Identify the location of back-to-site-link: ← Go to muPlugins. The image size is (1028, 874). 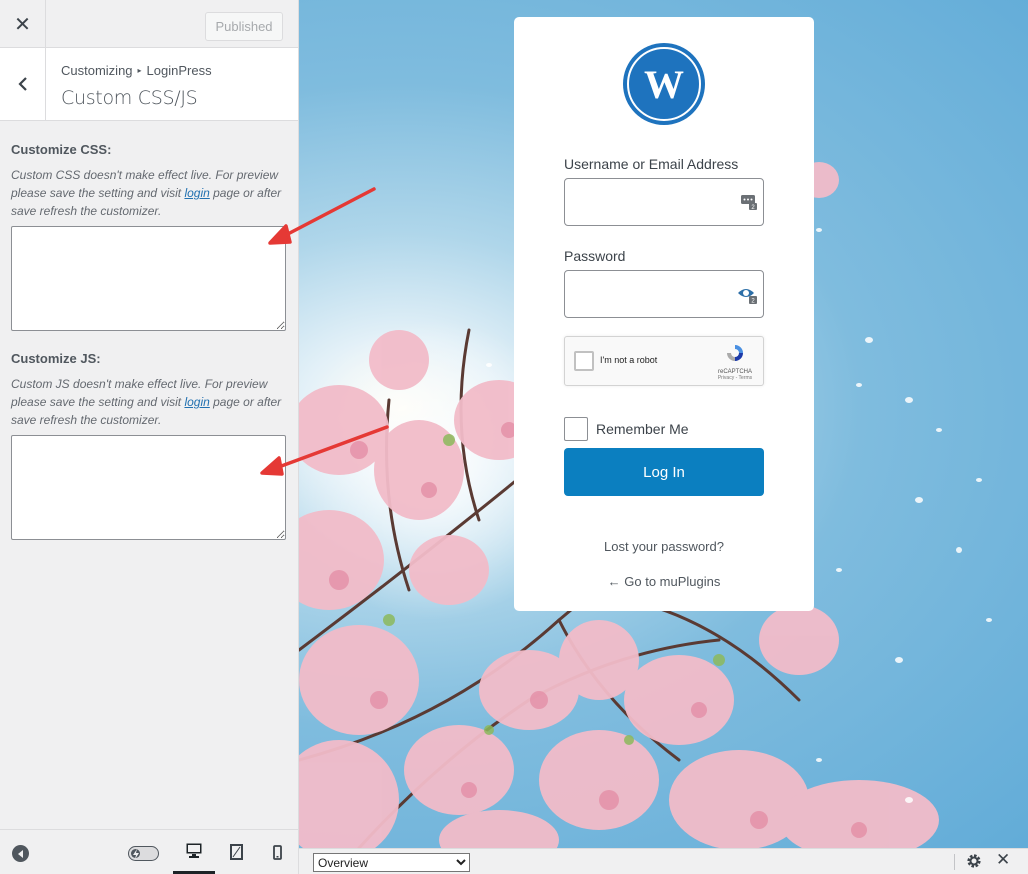
(664, 581).